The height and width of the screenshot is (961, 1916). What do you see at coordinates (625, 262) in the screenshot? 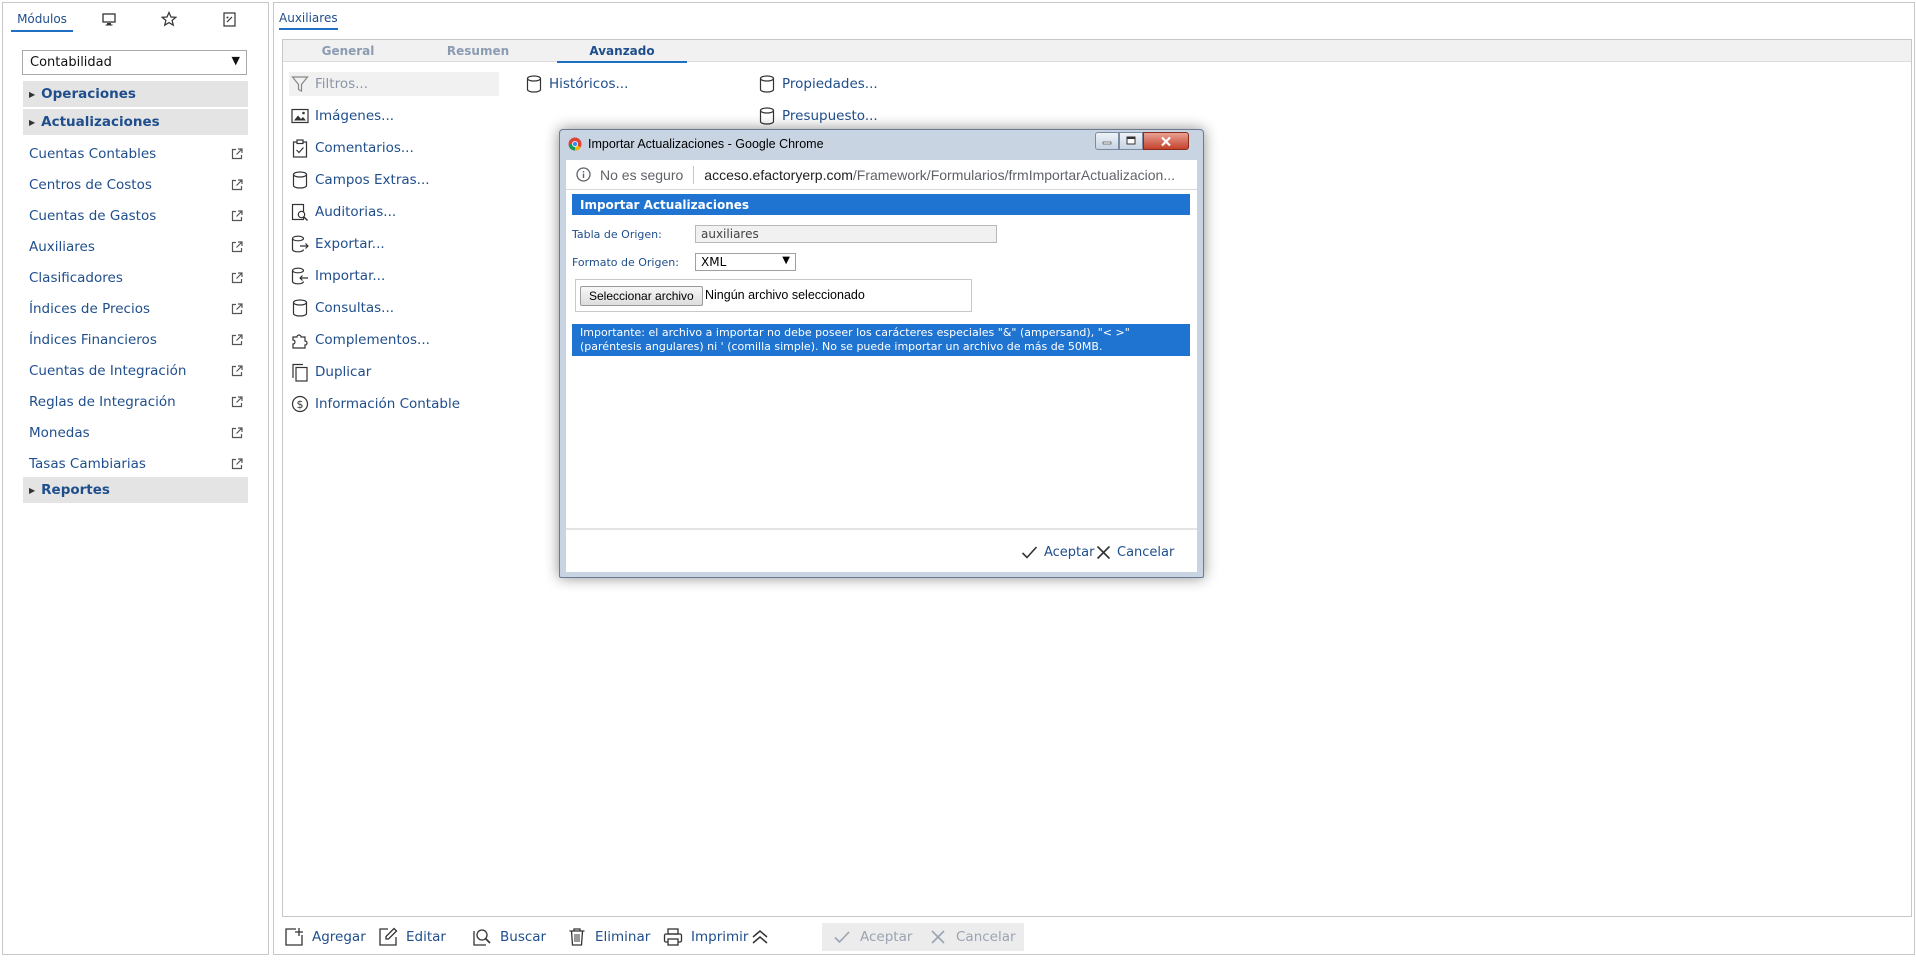
I see `formato-origen-label: Formato de Origen:` at bounding box center [625, 262].